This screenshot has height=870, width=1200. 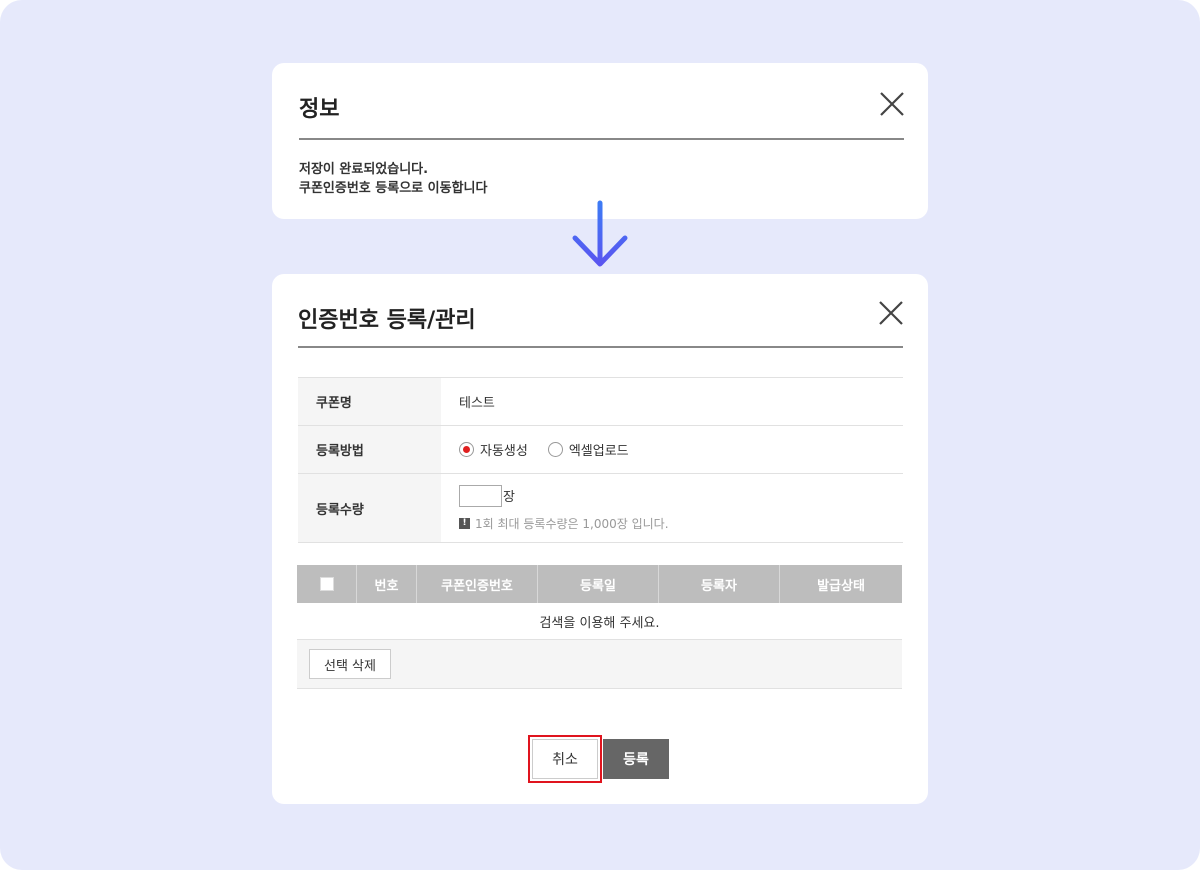 I want to click on radio-label: 엑셀업로드, so click(x=598, y=451).